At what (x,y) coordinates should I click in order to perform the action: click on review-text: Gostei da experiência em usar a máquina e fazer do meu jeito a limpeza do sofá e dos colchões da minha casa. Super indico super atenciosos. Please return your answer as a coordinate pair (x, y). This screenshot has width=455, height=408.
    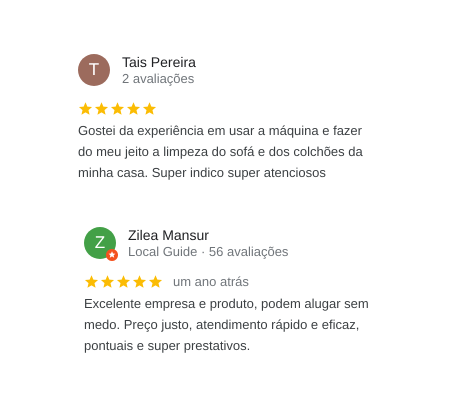
    Looking at the image, I should click on (221, 152).